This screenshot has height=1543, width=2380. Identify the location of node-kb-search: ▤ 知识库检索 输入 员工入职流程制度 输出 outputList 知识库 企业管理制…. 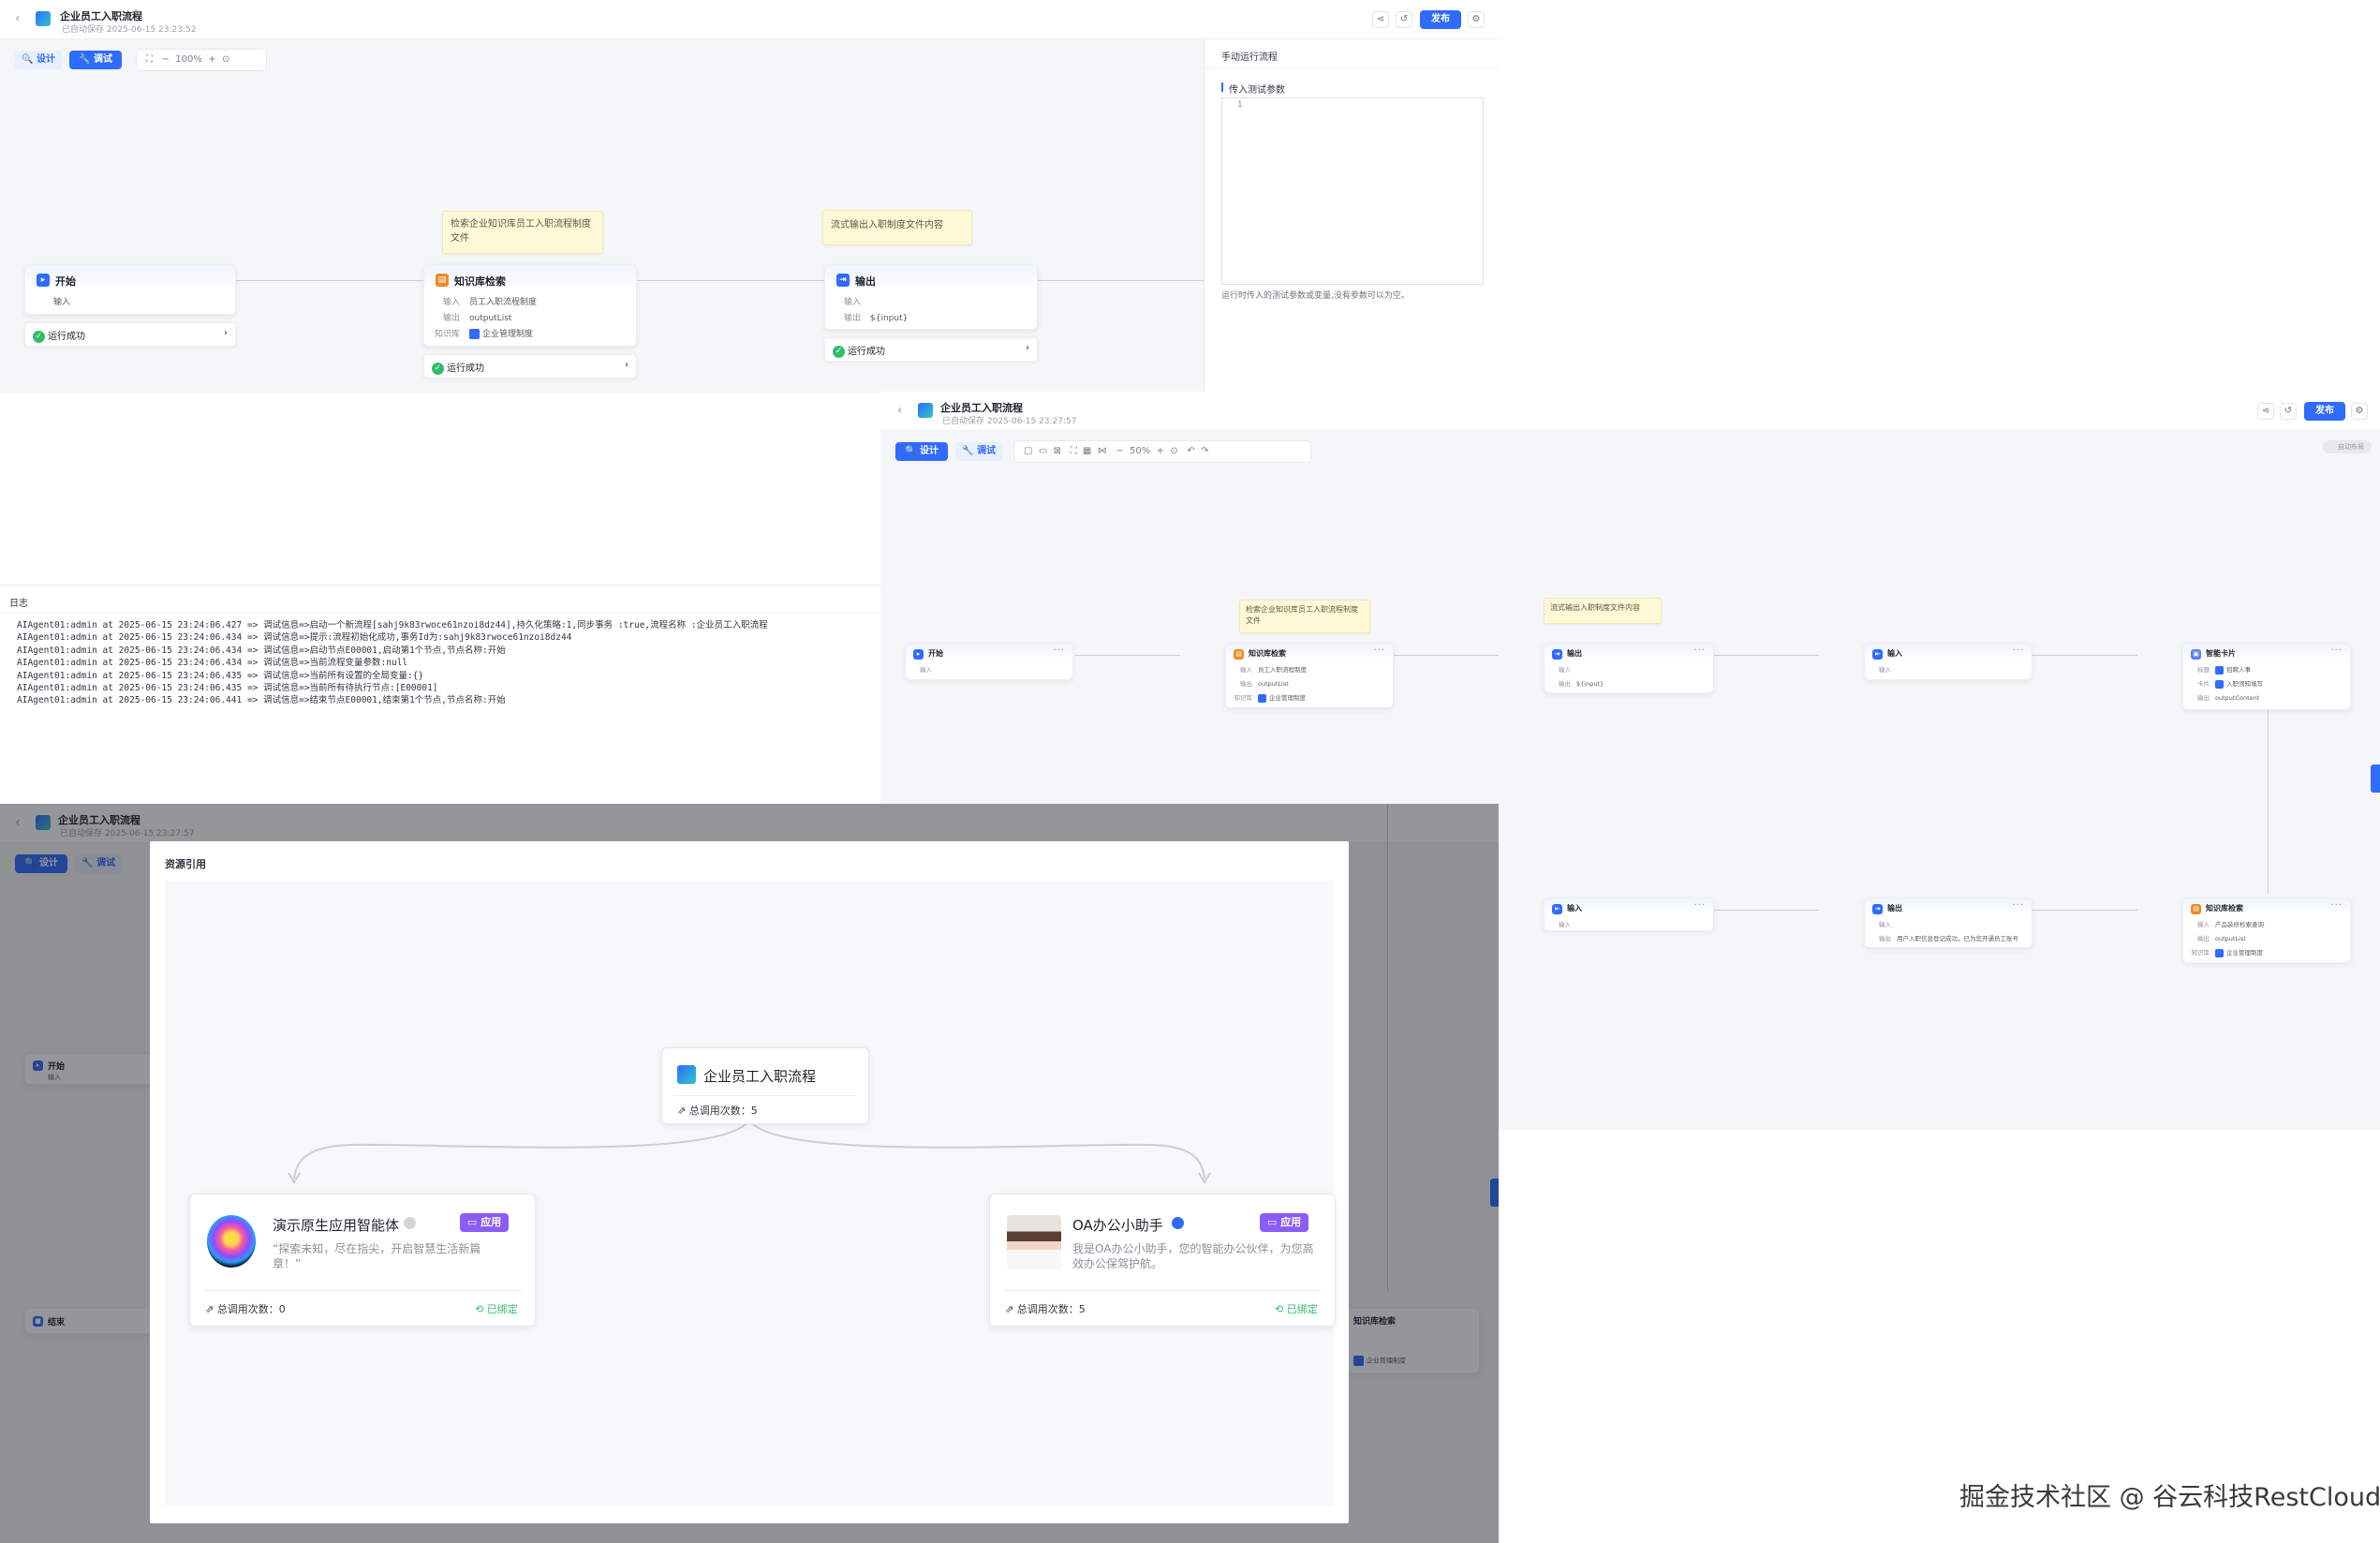
(530, 306).